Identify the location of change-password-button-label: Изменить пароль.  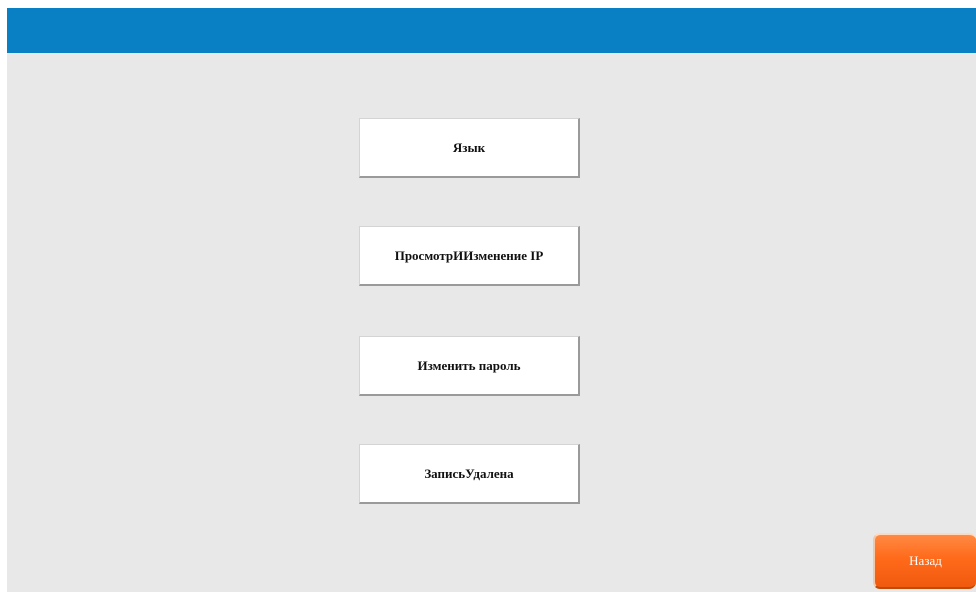
(469, 365).